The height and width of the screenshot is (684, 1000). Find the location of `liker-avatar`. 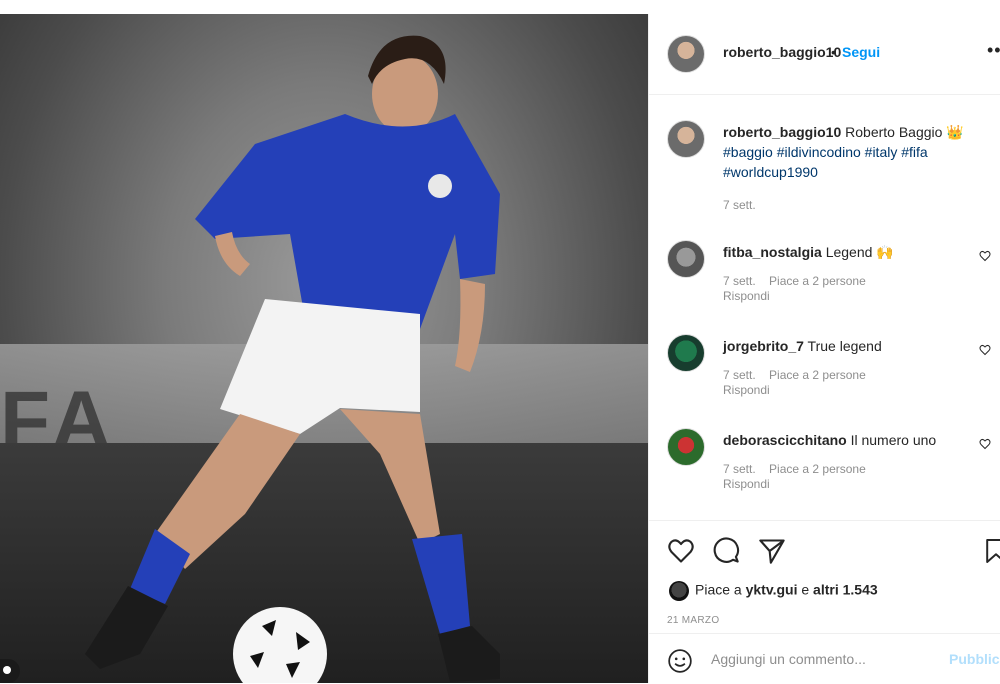

liker-avatar is located at coordinates (679, 591).